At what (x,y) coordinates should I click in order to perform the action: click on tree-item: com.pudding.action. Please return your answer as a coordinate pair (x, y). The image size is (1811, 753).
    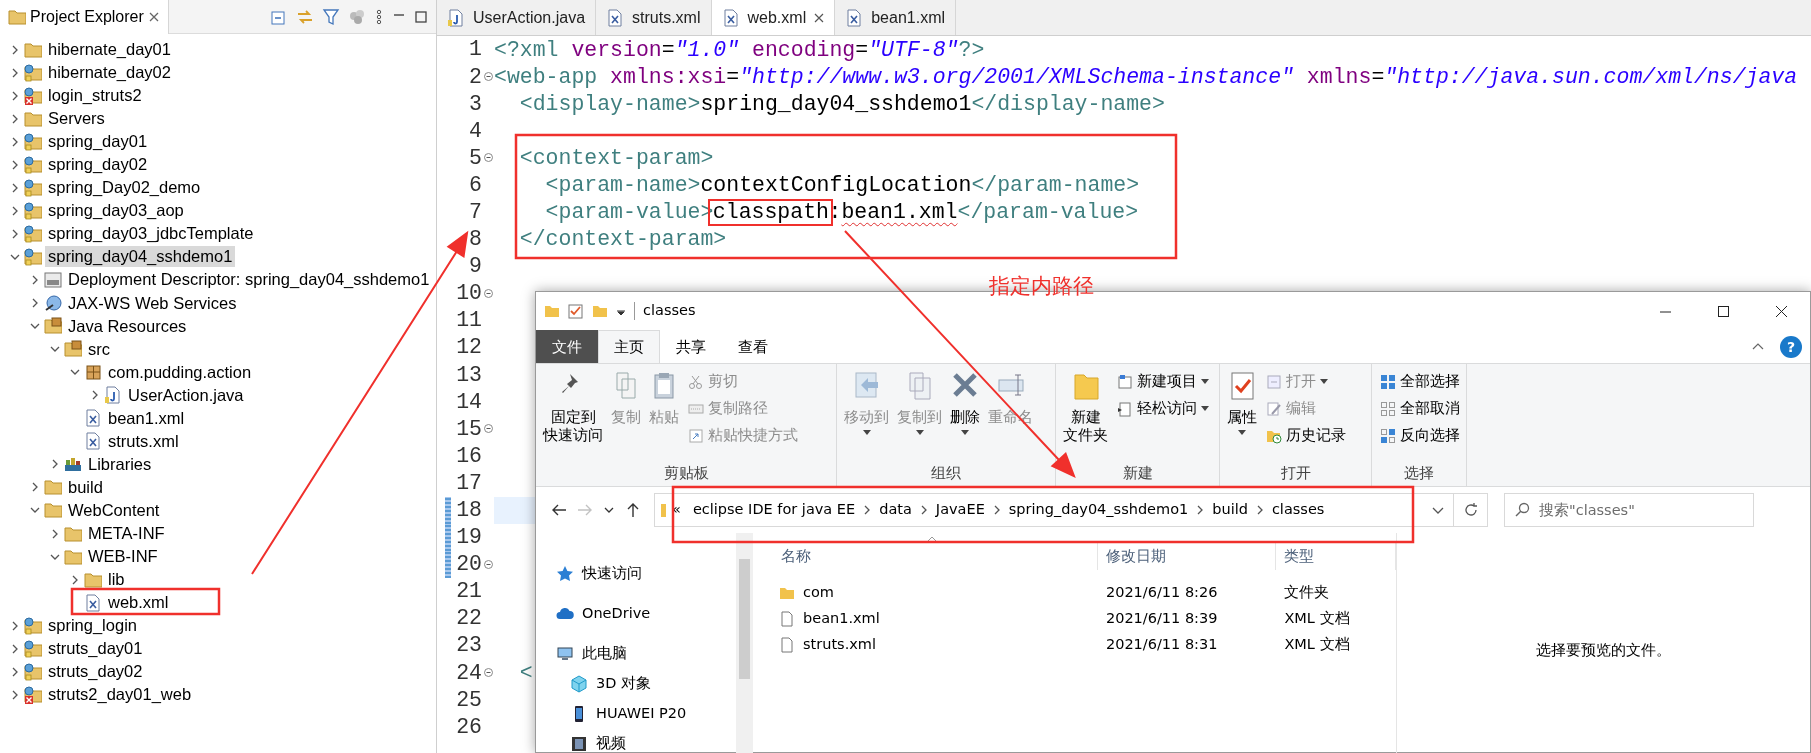
    Looking at the image, I should click on (180, 372).